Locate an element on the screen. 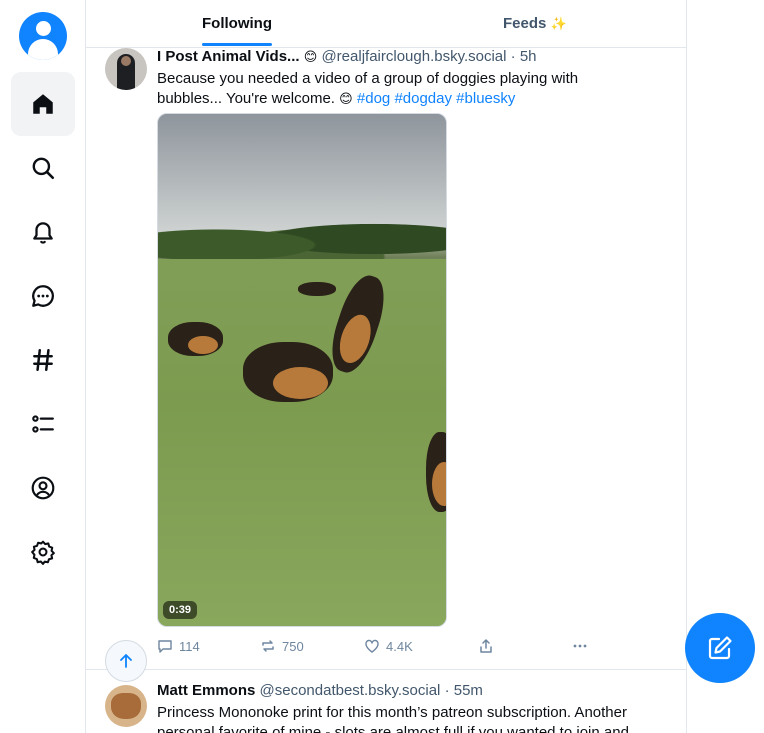 This screenshot has height=733, width=764. nav-settings is located at coordinates (43, 552).